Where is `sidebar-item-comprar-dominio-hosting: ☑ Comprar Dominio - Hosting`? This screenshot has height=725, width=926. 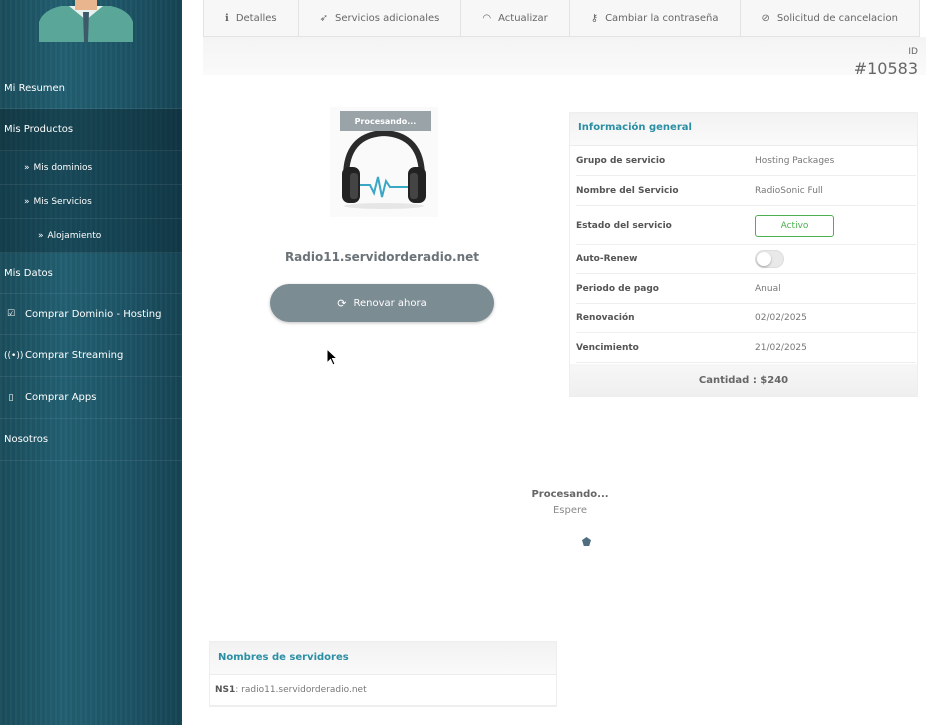
sidebar-item-comprar-dominio-hosting: ☑ Comprar Dominio - Hosting is located at coordinates (91, 314).